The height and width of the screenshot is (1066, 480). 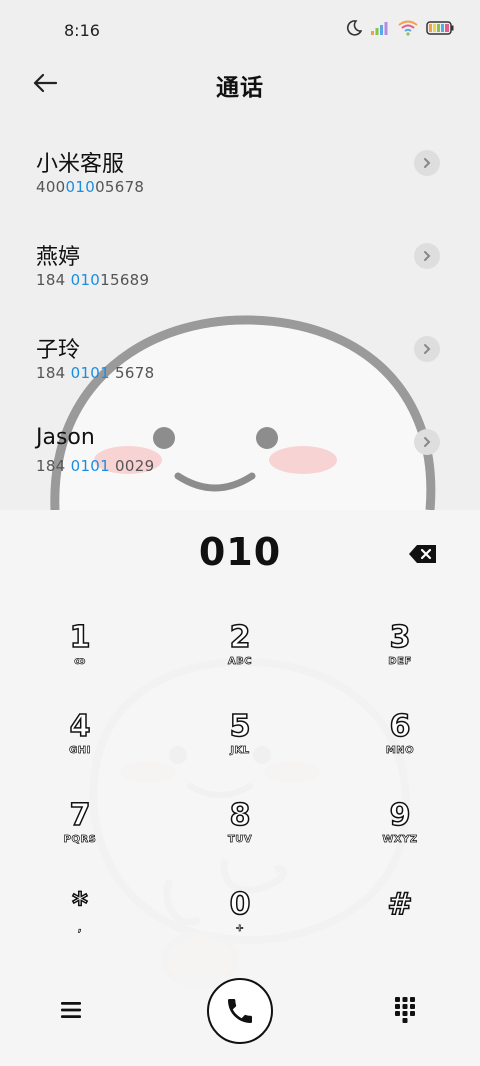 What do you see at coordinates (80, 751) in the screenshot?
I see `key-letters: GHI` at bounding box center [80, 751].